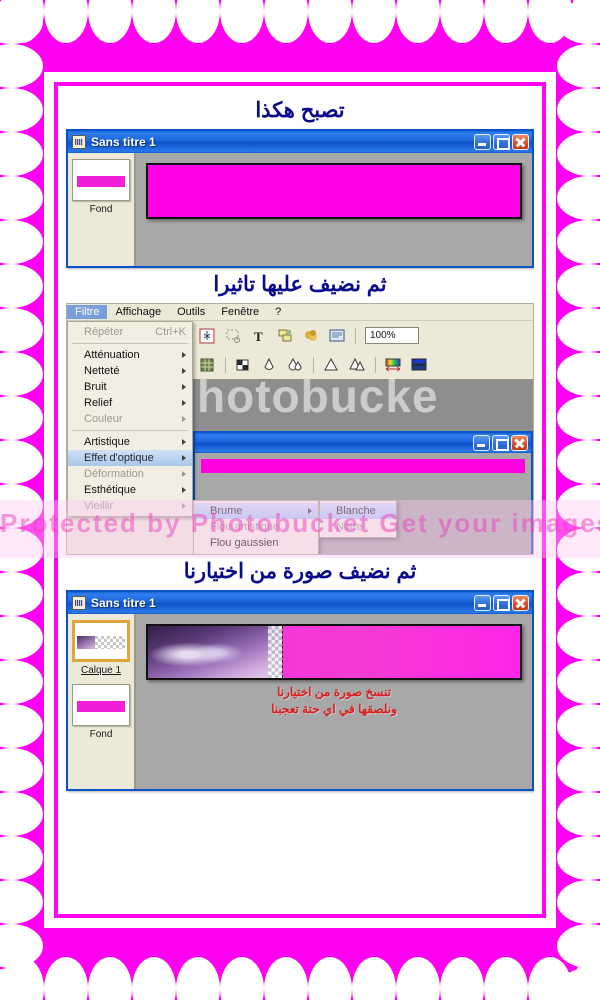 Image resolution: width=600 pixels, height=1000 pixels. I want to click on menu-item-label: Blanche, so click(356, 511).